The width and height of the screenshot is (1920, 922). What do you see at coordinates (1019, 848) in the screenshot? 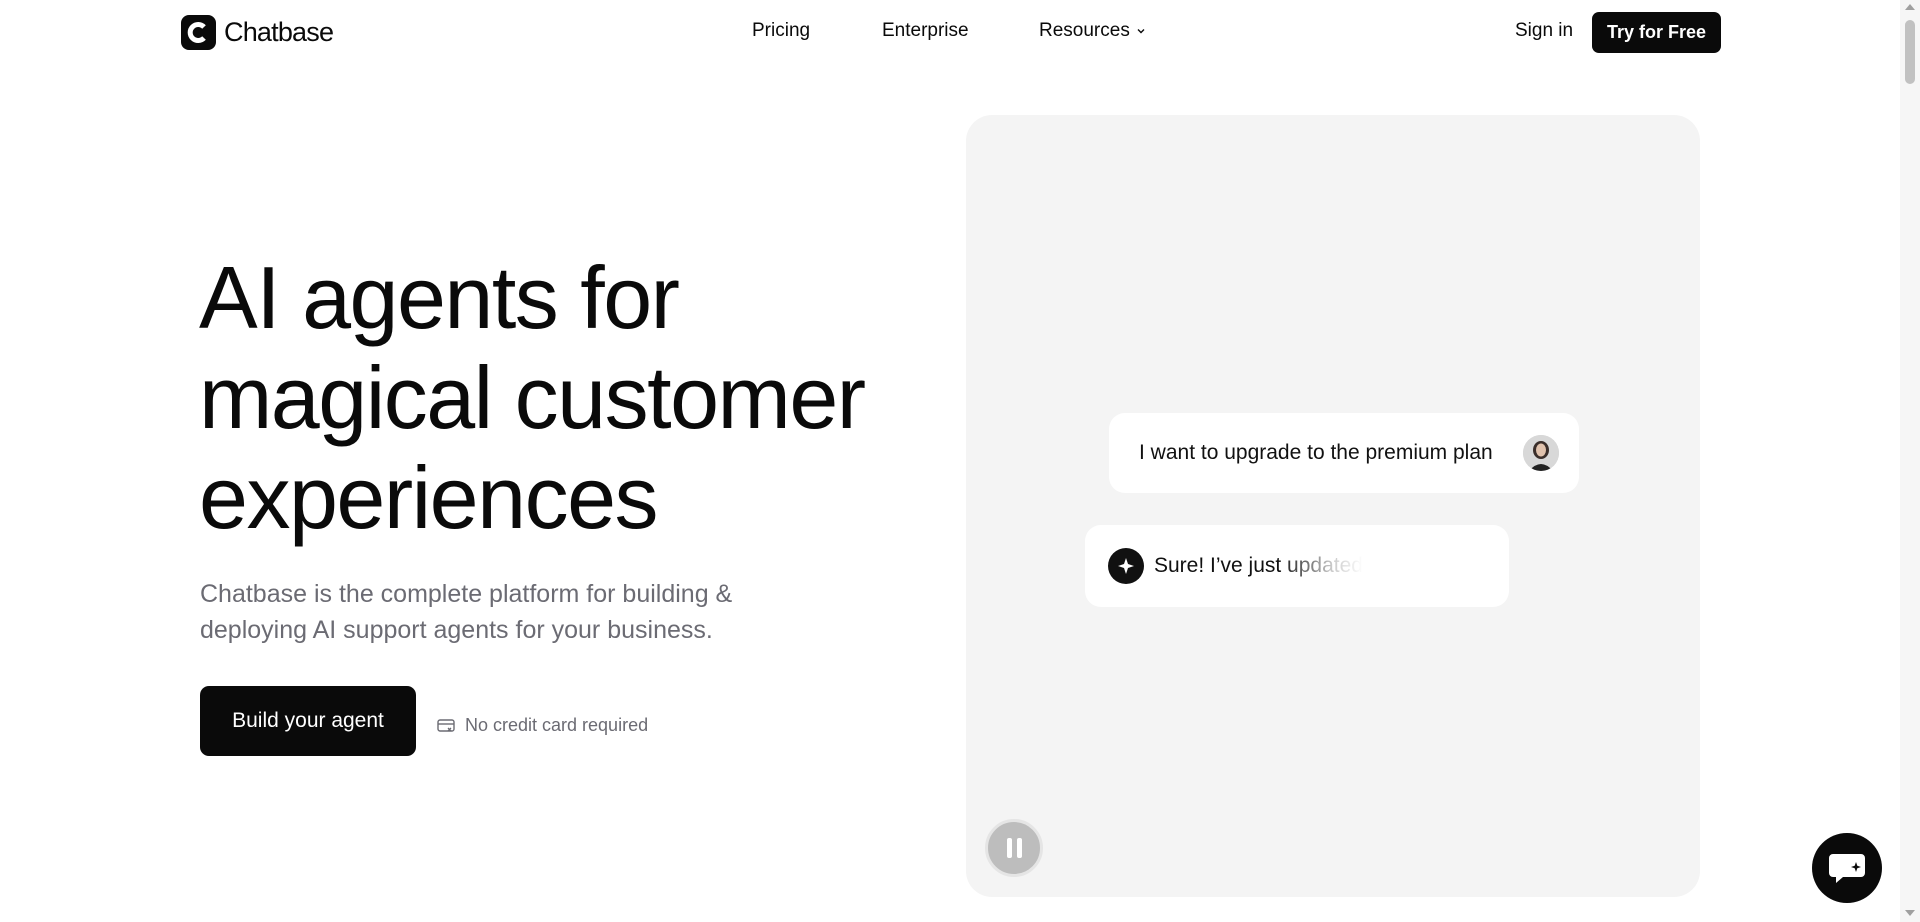
I see `pause-icon-bar` at bounding box center [1019, 848].